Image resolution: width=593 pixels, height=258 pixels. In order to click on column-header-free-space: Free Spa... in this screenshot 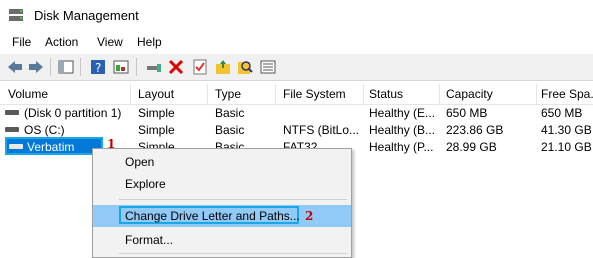, I will do `click(567, 94)`.